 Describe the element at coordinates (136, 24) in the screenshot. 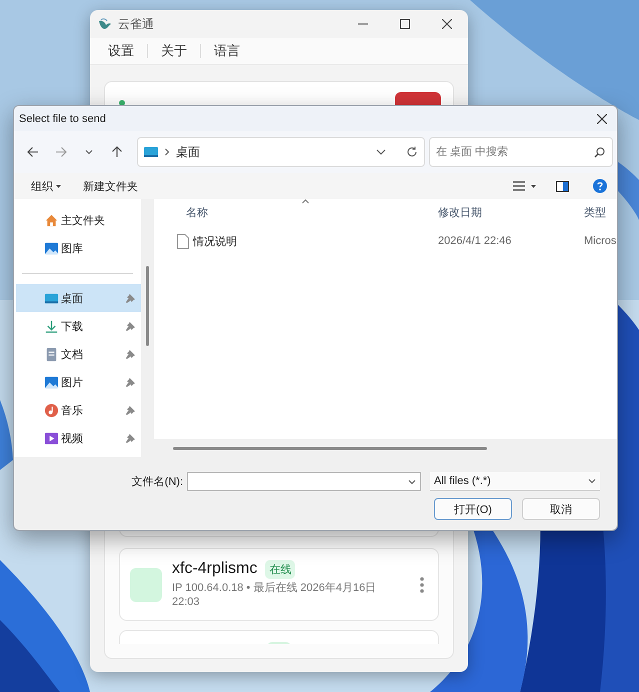

I see `window-title: 云雀通` at that location.